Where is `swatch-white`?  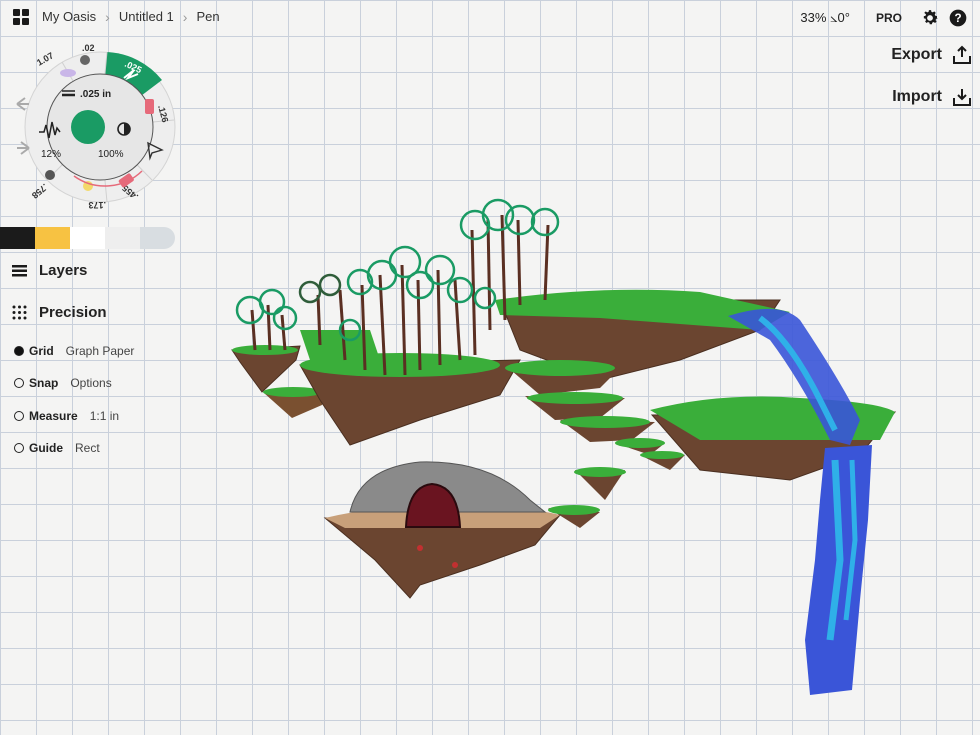 swatch-white is located at coordinates (87, 238).